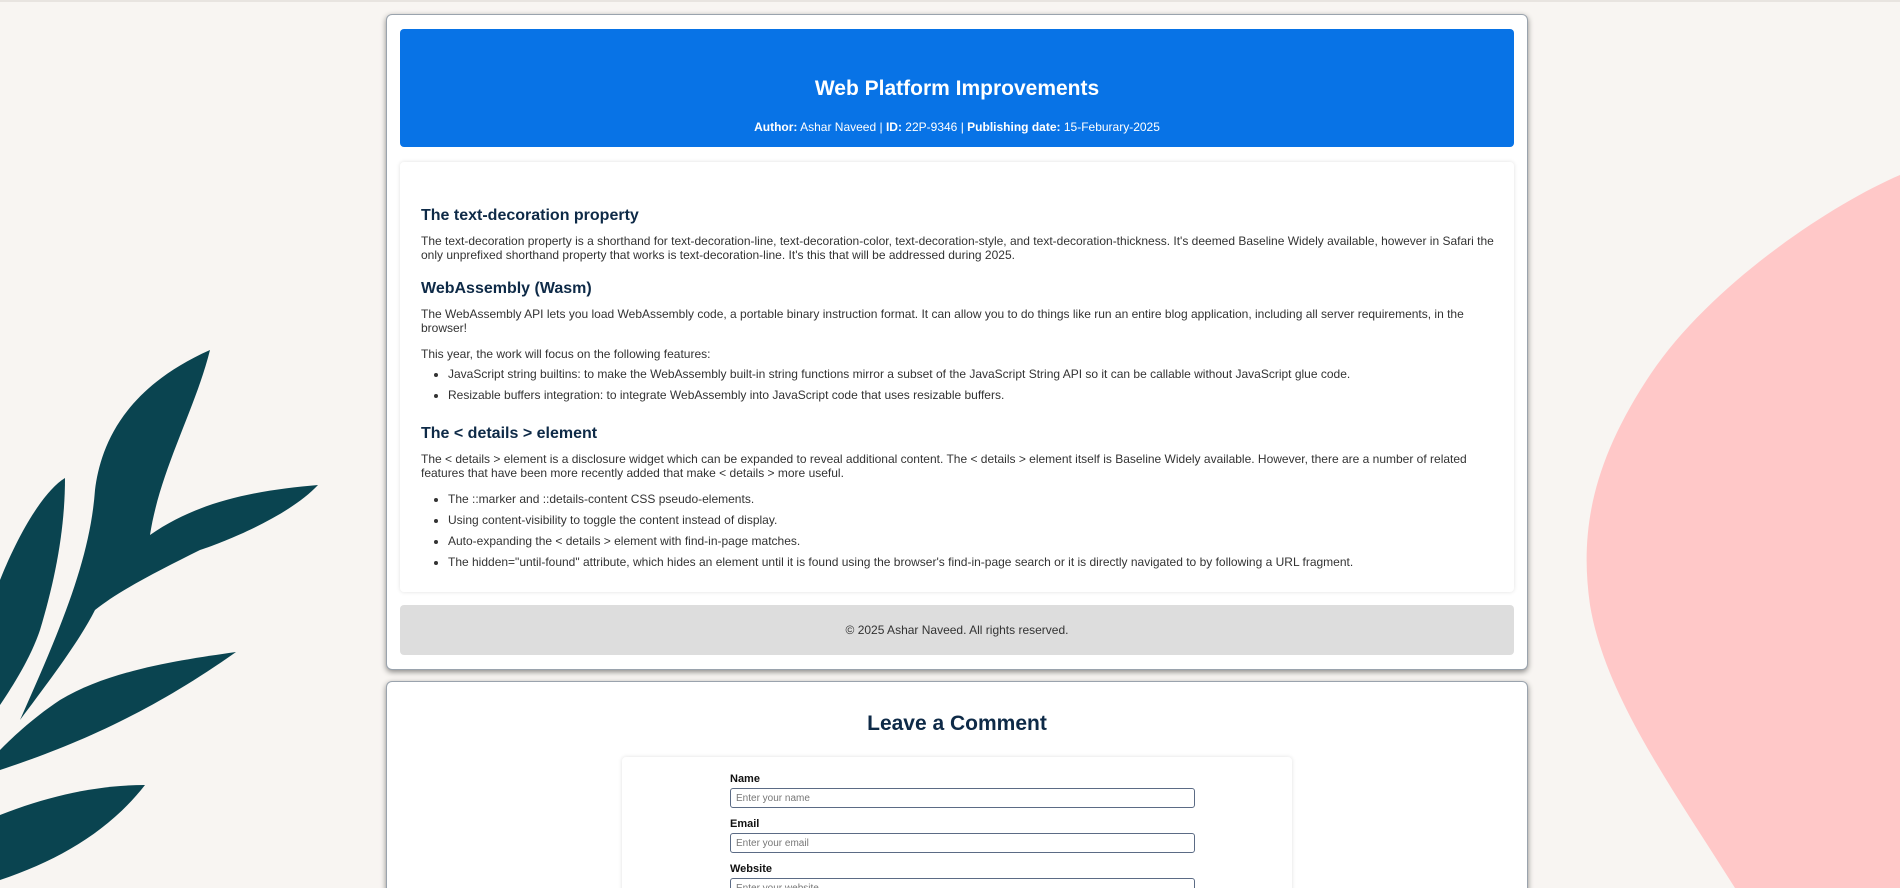 The width and height of the screenshot is (1900, 888). Describe the element at coordinates (893, 127) in the screenshot. I see `id-label: ID:` at that location.